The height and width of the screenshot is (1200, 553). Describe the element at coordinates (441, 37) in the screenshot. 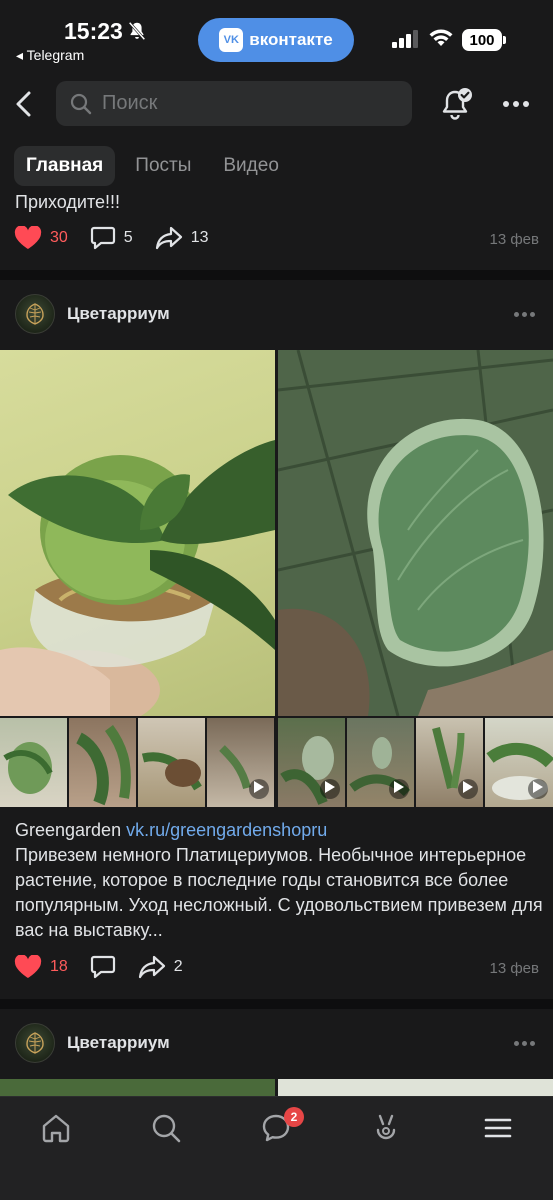

I see `wifi-icon` at that location.